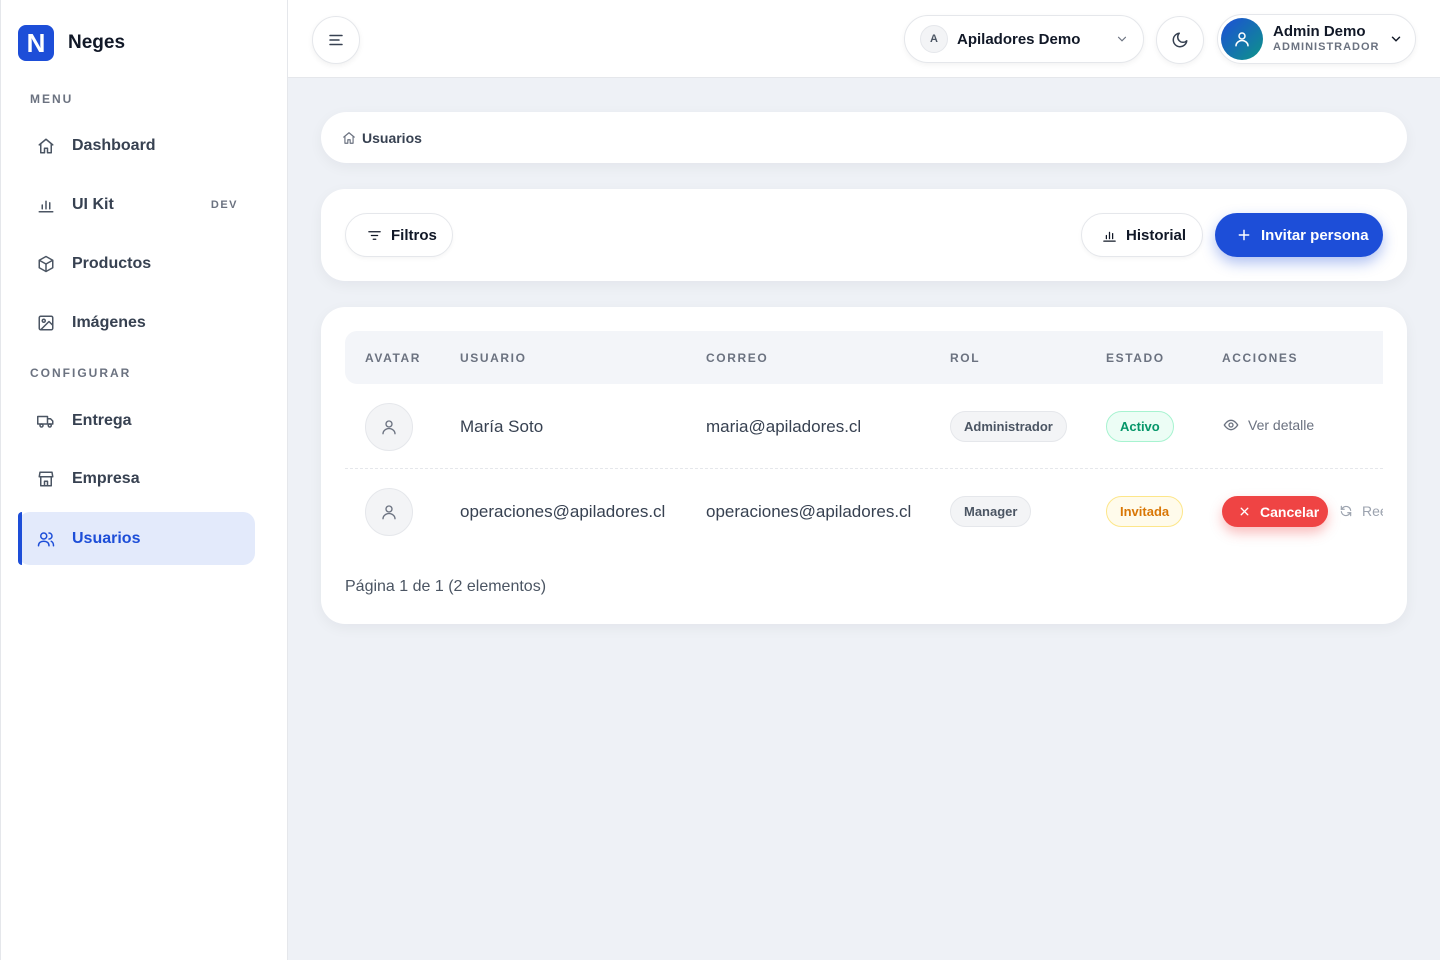 Image resolution: width=1440 pixels, height=960 pixels. I want to click on user-info: Admin Demo ADMINISTRADOR, so click(1326, 39).